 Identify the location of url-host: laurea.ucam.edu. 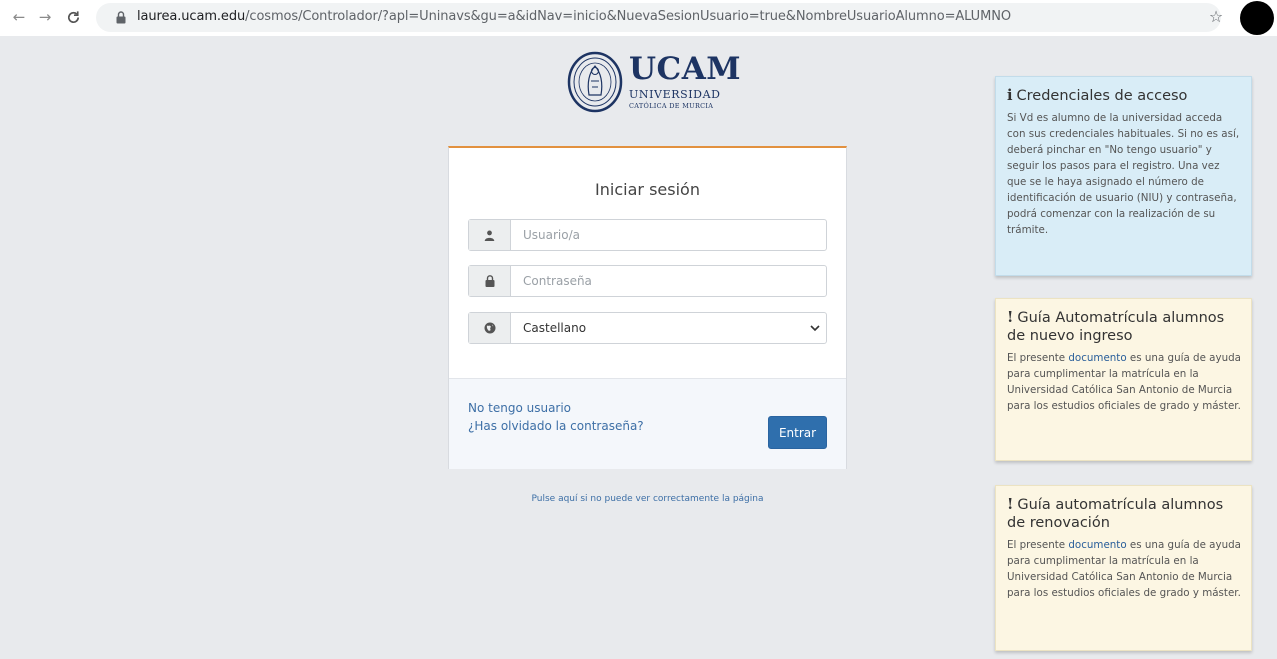
(191, 16).